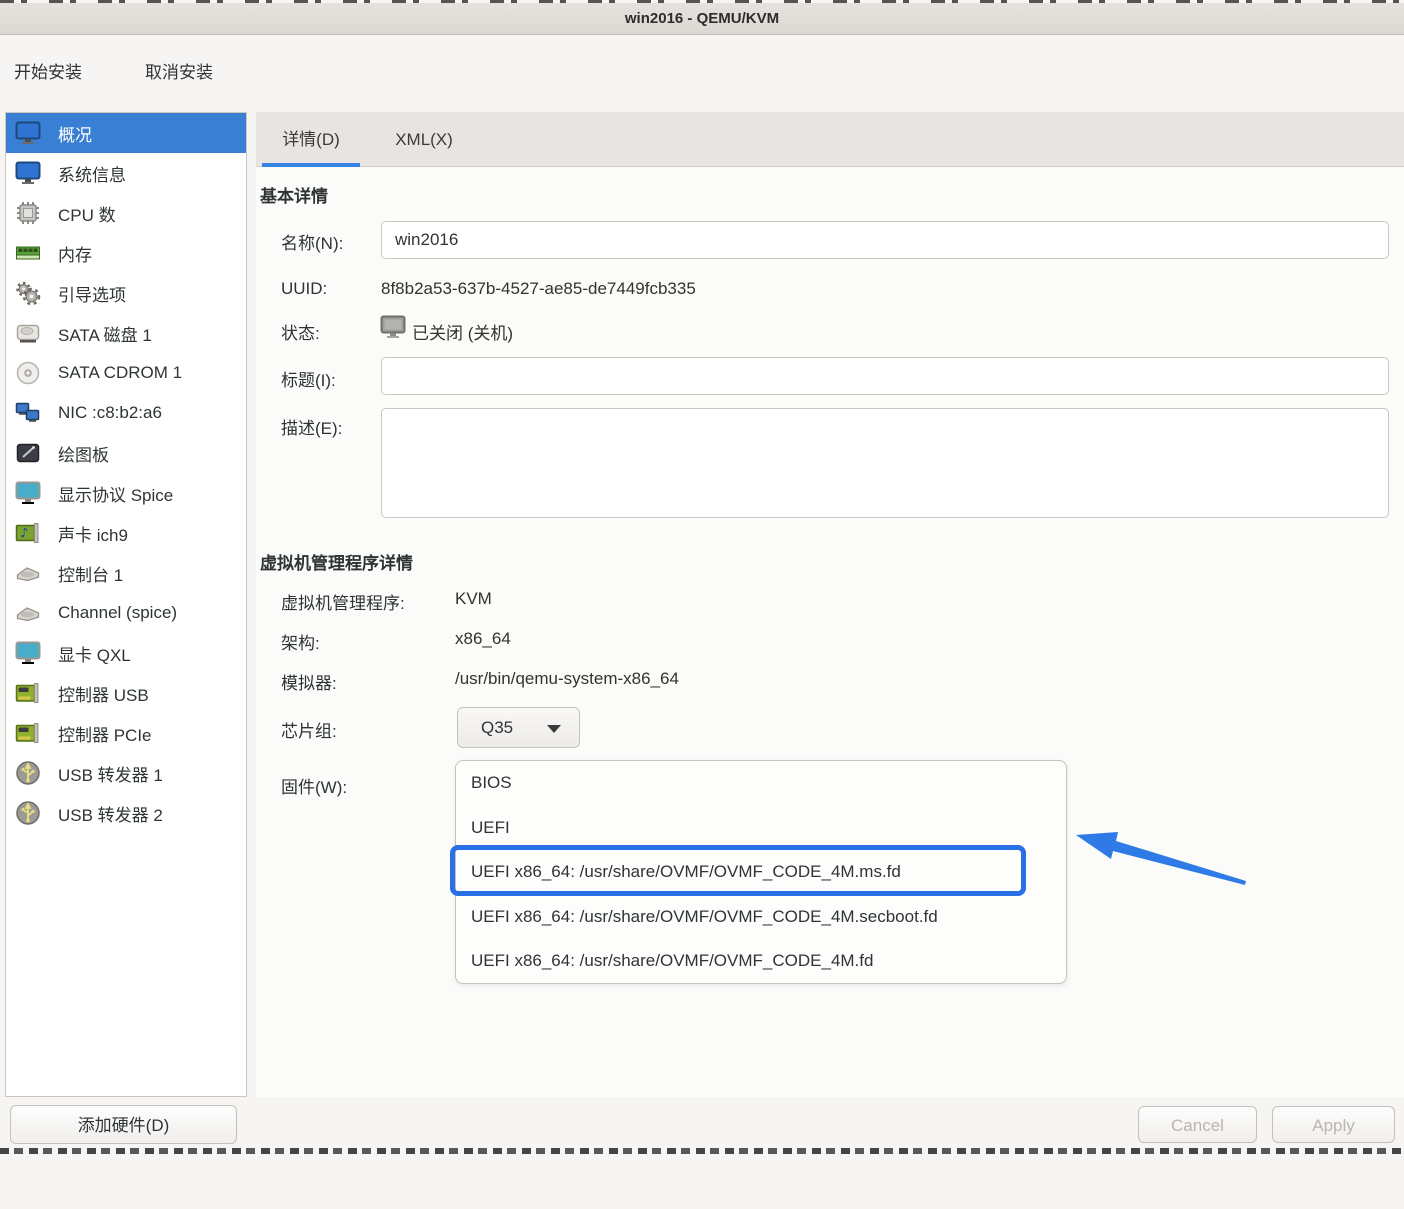 The width and height of the screenshot is (1404, 1209). Describe the element at coordinates (538, 288) in the screenshot. I see `uuid-value: 8f8b2a53-637b-4527-ae85-de7449fcb335` at that location.